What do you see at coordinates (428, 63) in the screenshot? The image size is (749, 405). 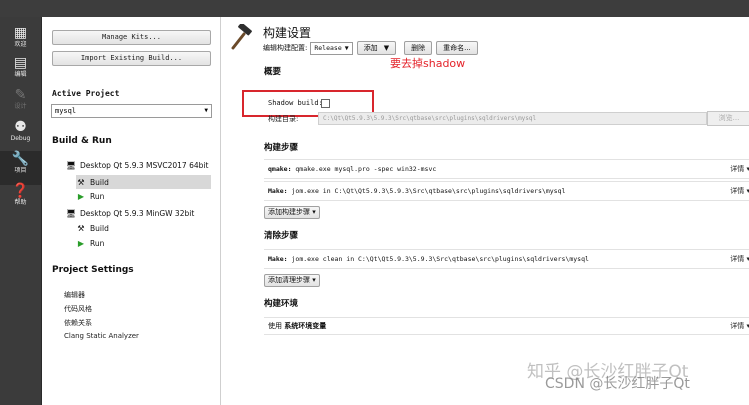 I see `annotation-text: 要去掉shadow` at bounding box center [428, 63].